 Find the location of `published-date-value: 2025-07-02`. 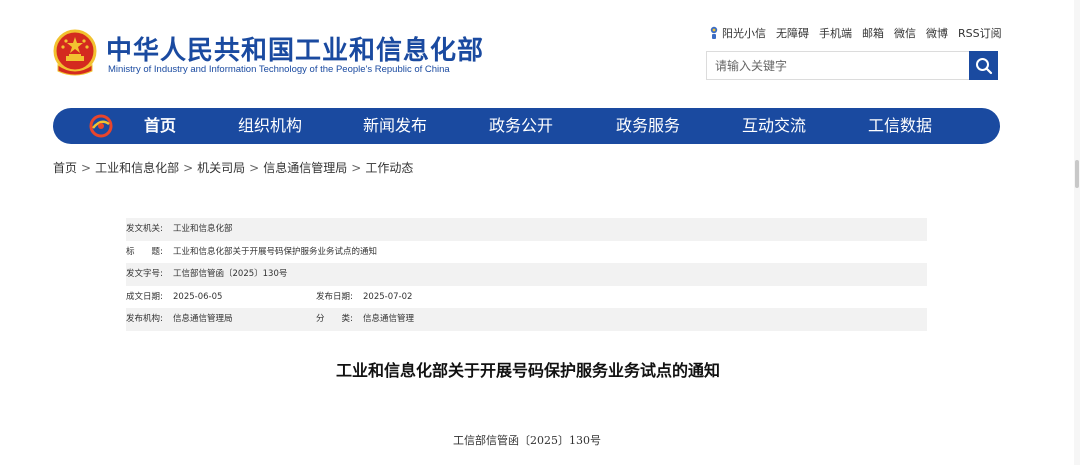

published-date-value: 2025-07-02 is located at coordinates (388, 296).